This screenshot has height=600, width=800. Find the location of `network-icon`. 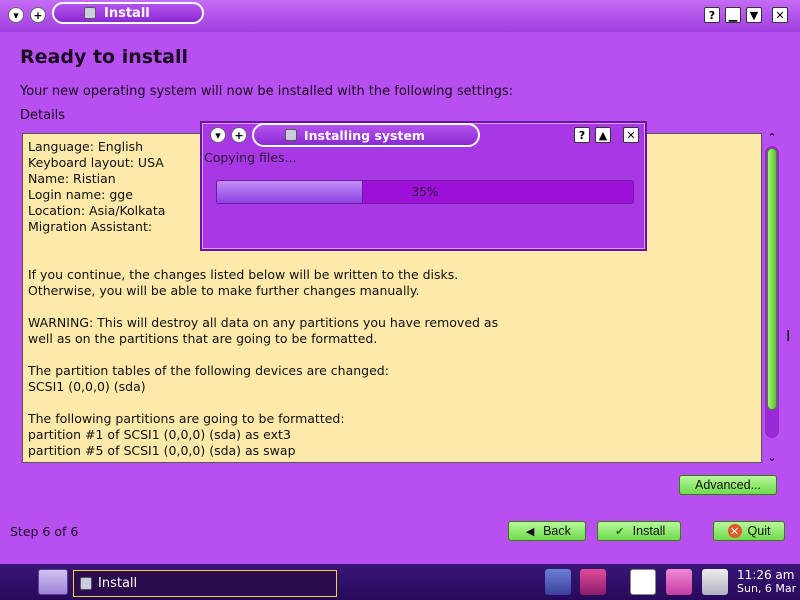

network-icon is located at coordinates (558, 582).